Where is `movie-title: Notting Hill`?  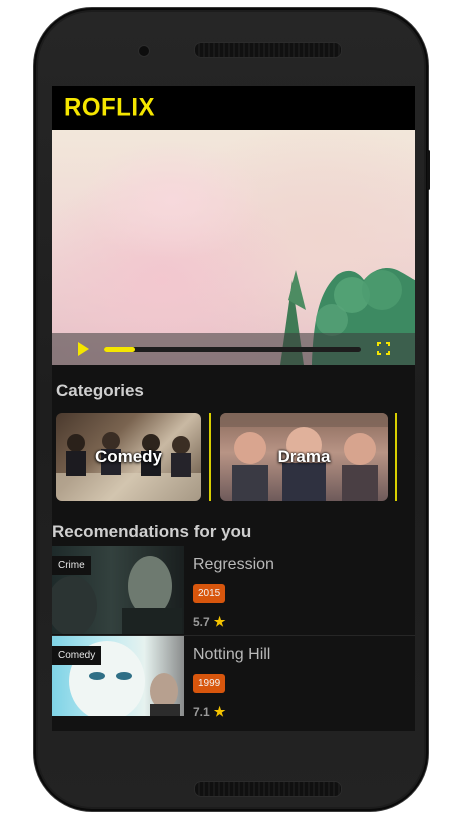
movie-title: Notting Hill is located at coordinates (231, 655).